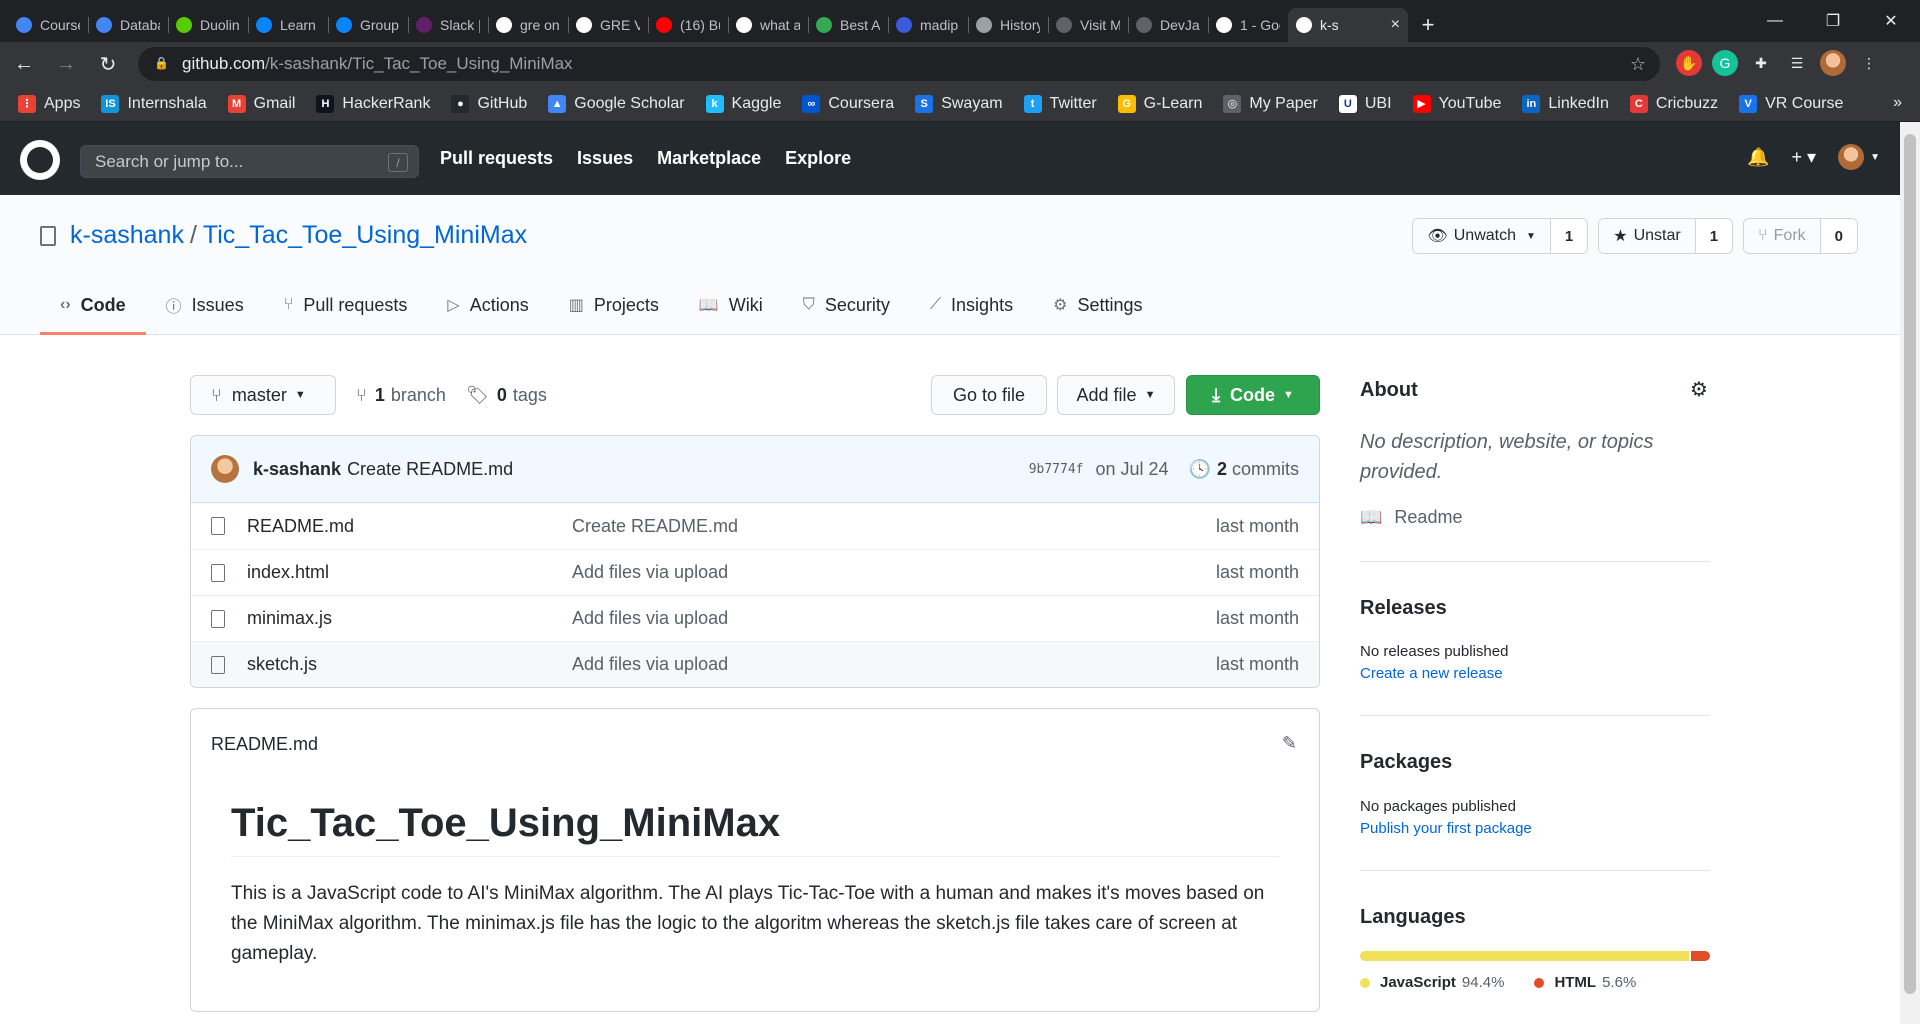 The width and height of the screenshot is (1920, 1024). I want to click on window-close-button: ✕, so click(1891, 21).